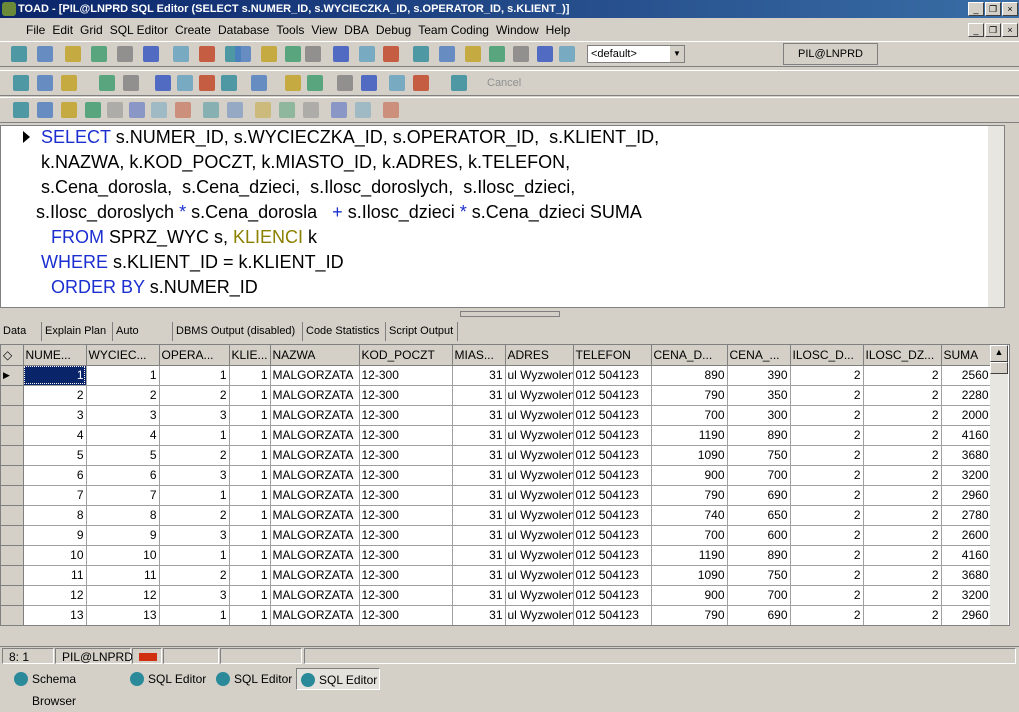 Image resolution: width=1019 pixels, height=712 pixels. Describe the element at coordinates (966, 375) in the screenshot. I see `grid-cell: 2560` at that location.